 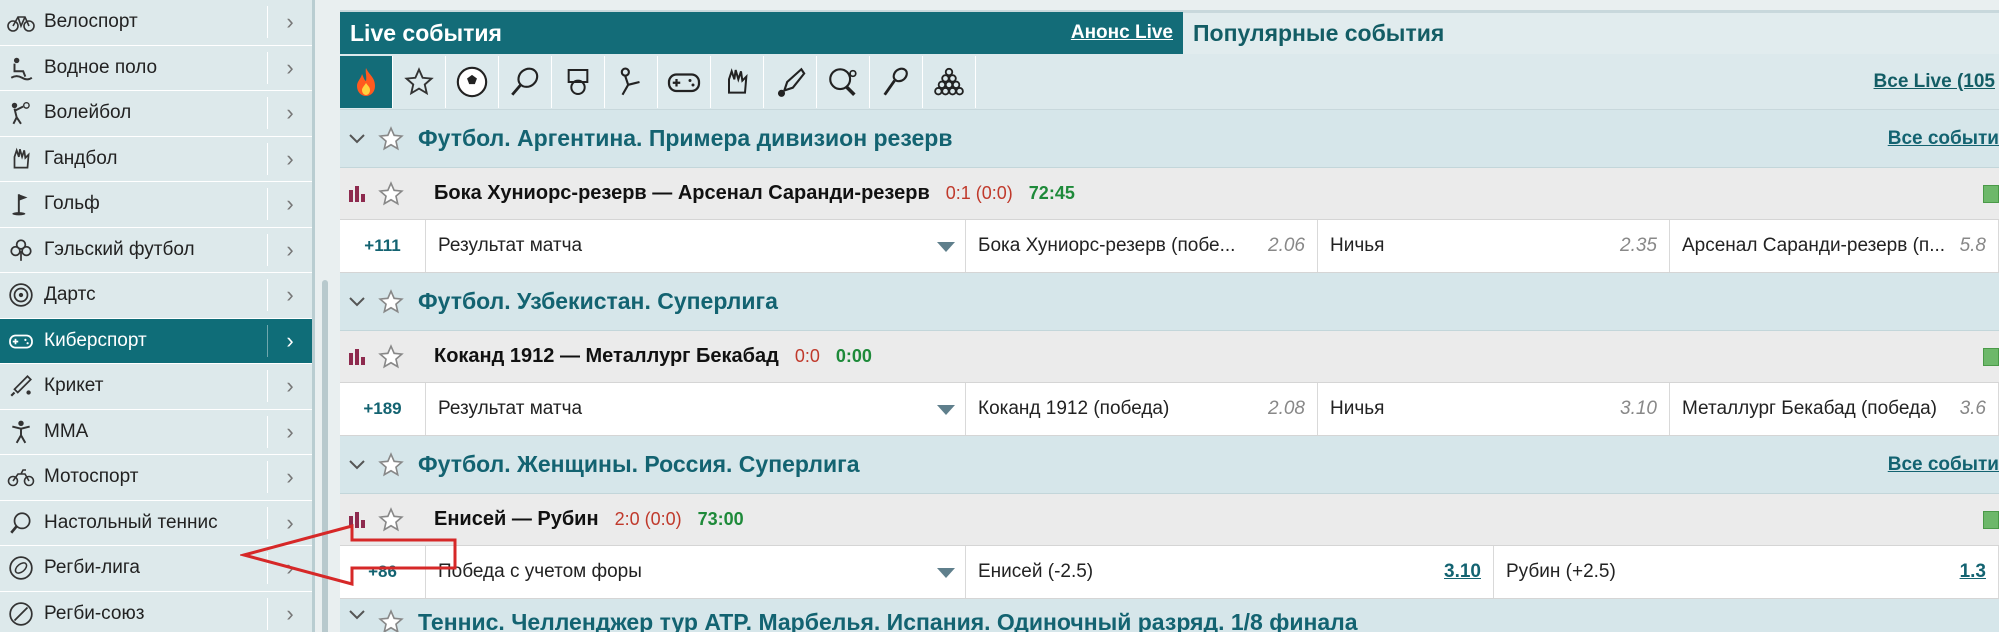 What do you see at coordinates (156, 23) in the screenshot?
I see `sidebar-item: Велоспорт ›` at bounding box center [156, 23].